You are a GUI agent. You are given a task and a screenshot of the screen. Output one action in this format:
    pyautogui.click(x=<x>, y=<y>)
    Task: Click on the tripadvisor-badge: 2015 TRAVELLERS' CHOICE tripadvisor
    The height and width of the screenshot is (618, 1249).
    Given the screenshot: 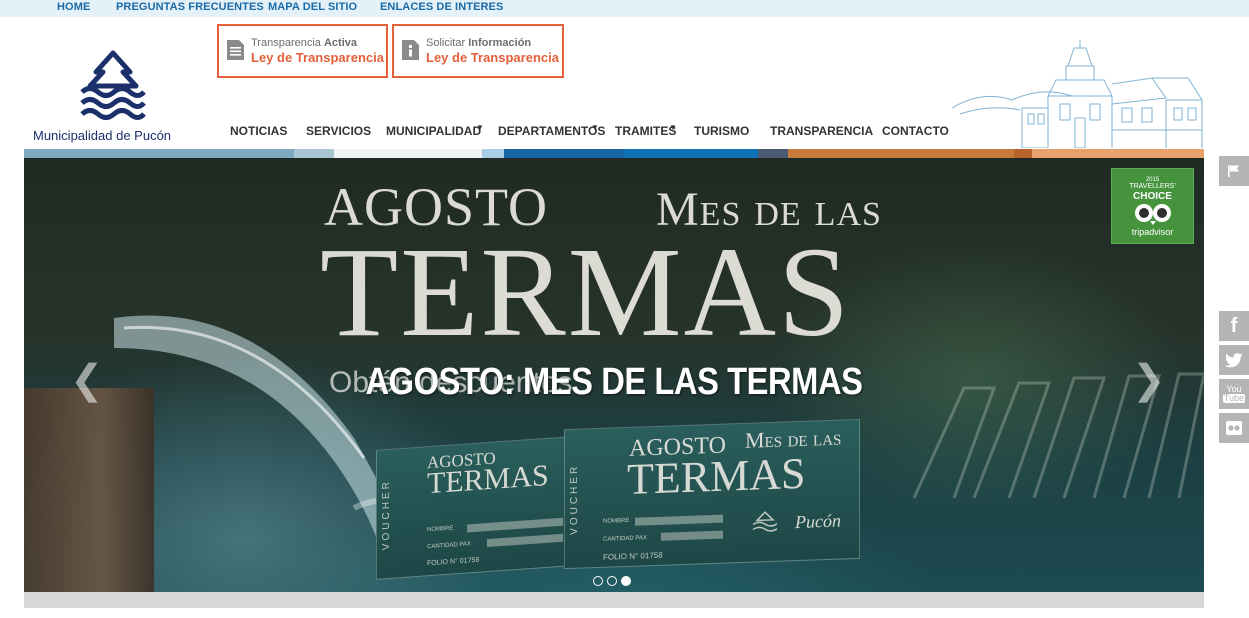 What is the action you would take?
    pyautogui.click(x=1152, y=206)
    